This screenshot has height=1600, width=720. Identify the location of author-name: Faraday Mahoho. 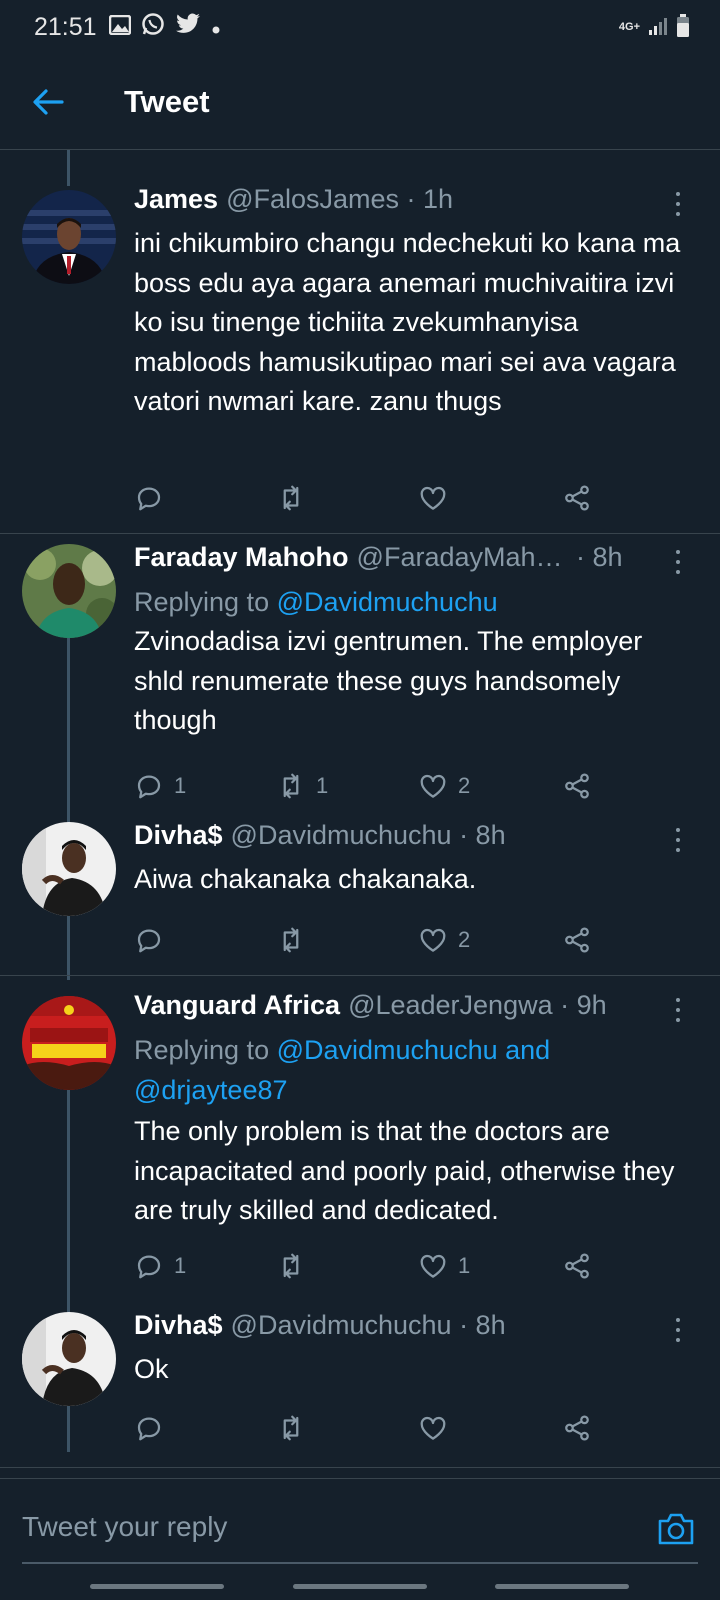
(241, 557).